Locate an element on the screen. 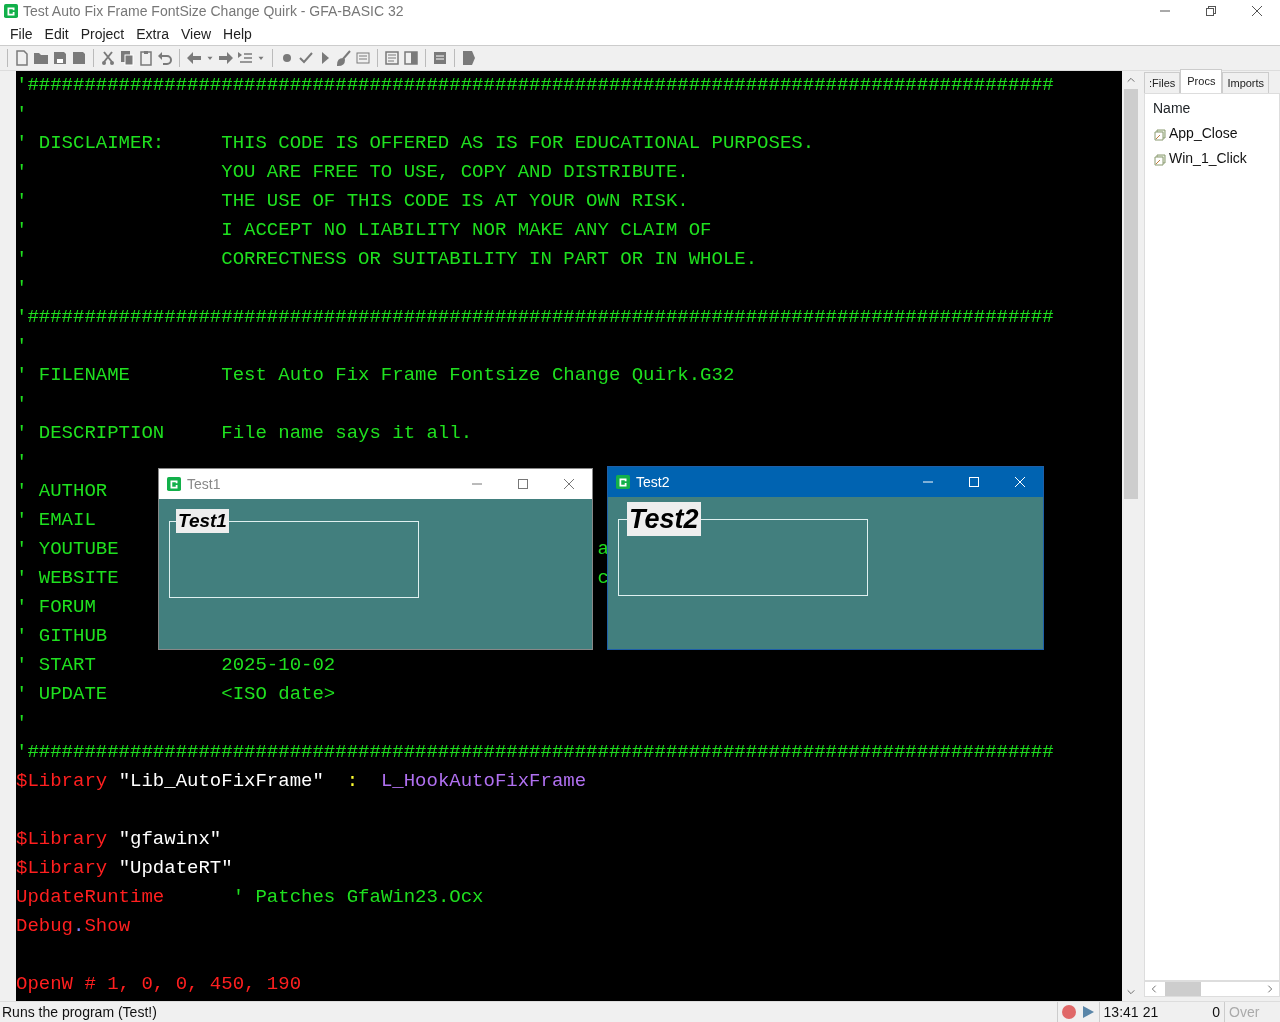  panel-tab: :Files is located at coordinates (1162, 82).